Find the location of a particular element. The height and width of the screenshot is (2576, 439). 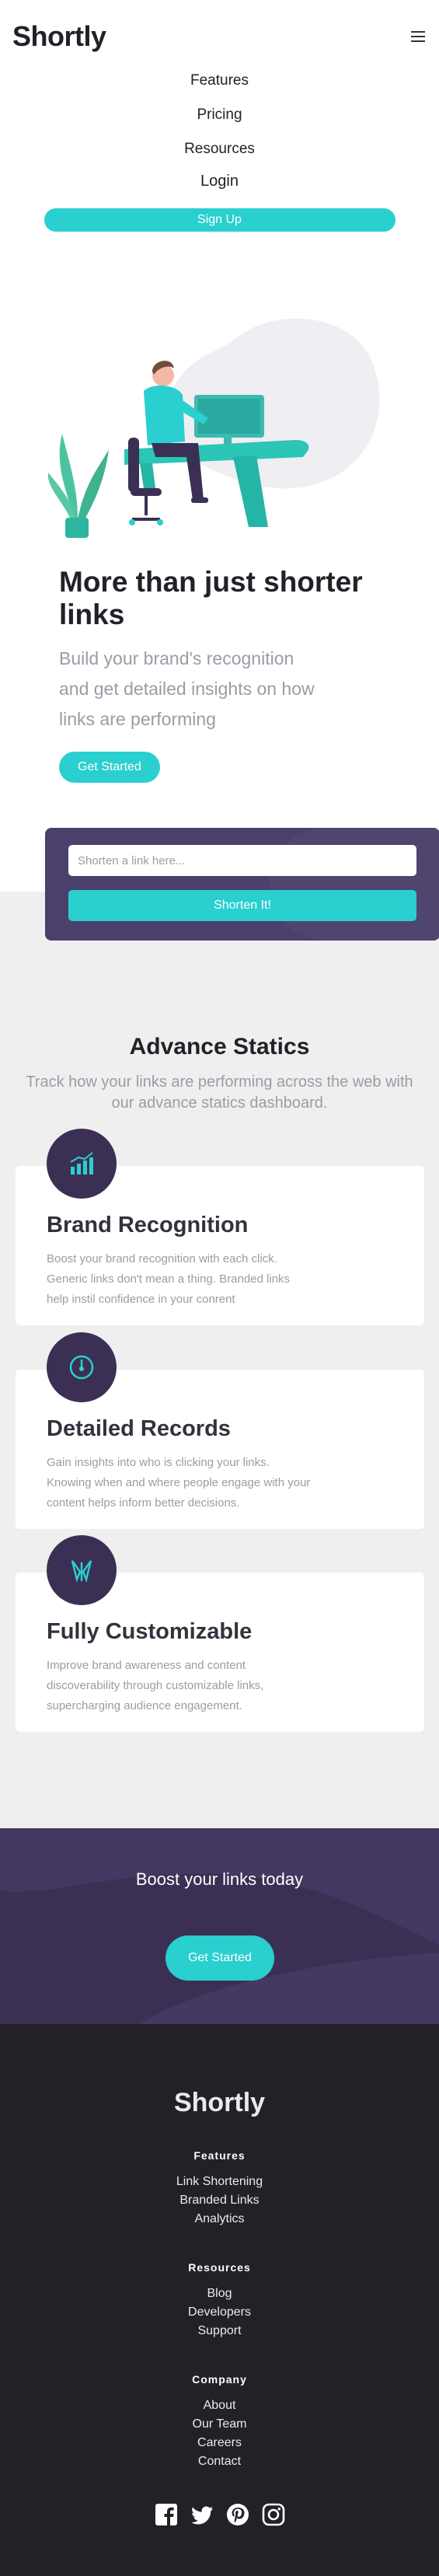

card-title: Brand Recognition is located at coordinates (148, 1225).